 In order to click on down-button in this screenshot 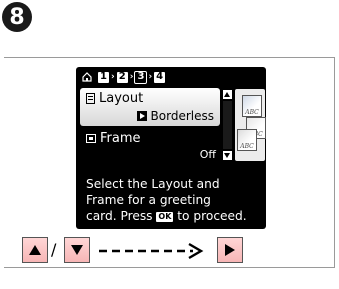, I will do `click(77, 250)`.